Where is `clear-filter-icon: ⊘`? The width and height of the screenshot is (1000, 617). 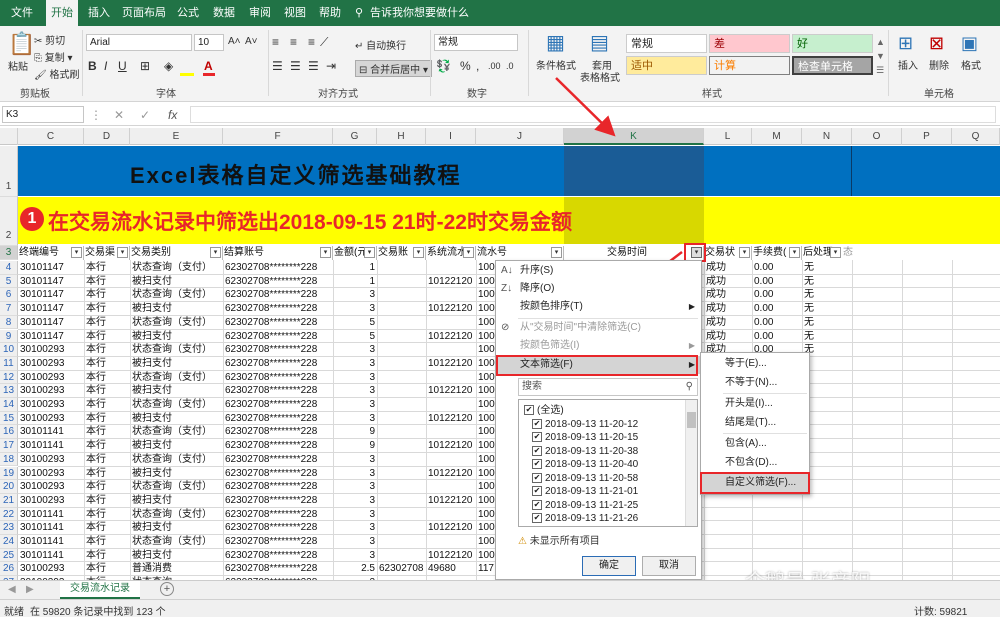 clear-filter-icon: ⊘ is located at coordinates (505, 327).